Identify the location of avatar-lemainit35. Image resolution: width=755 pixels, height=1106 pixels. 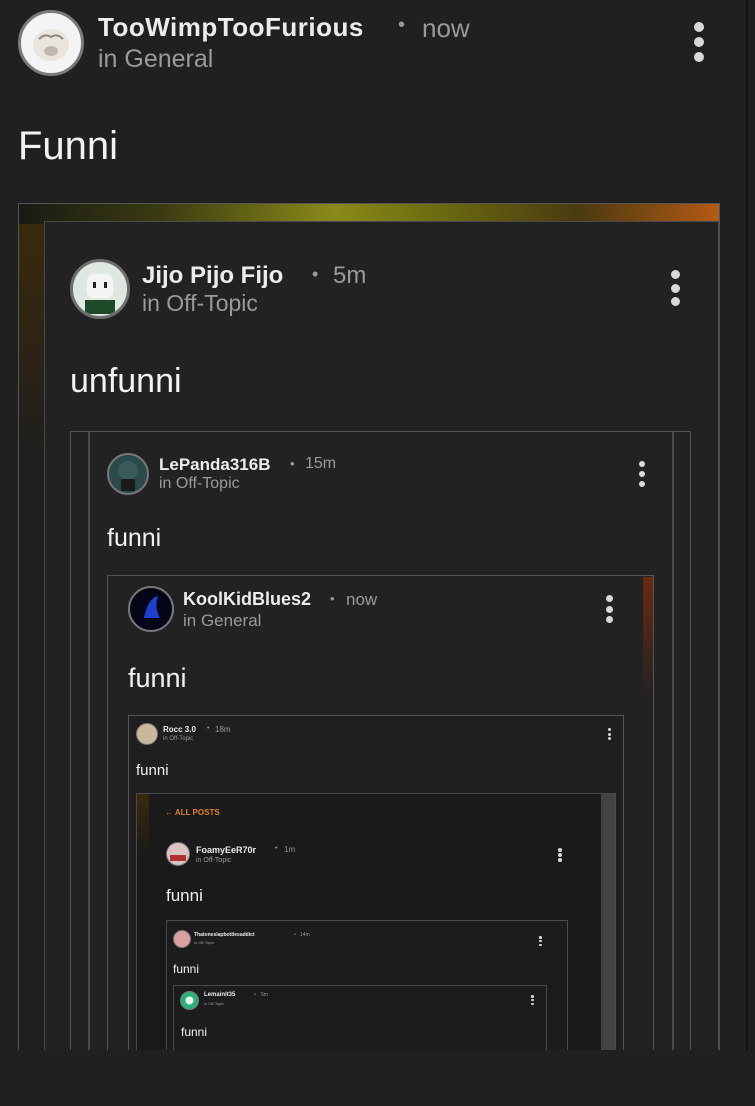
(189, 1000).